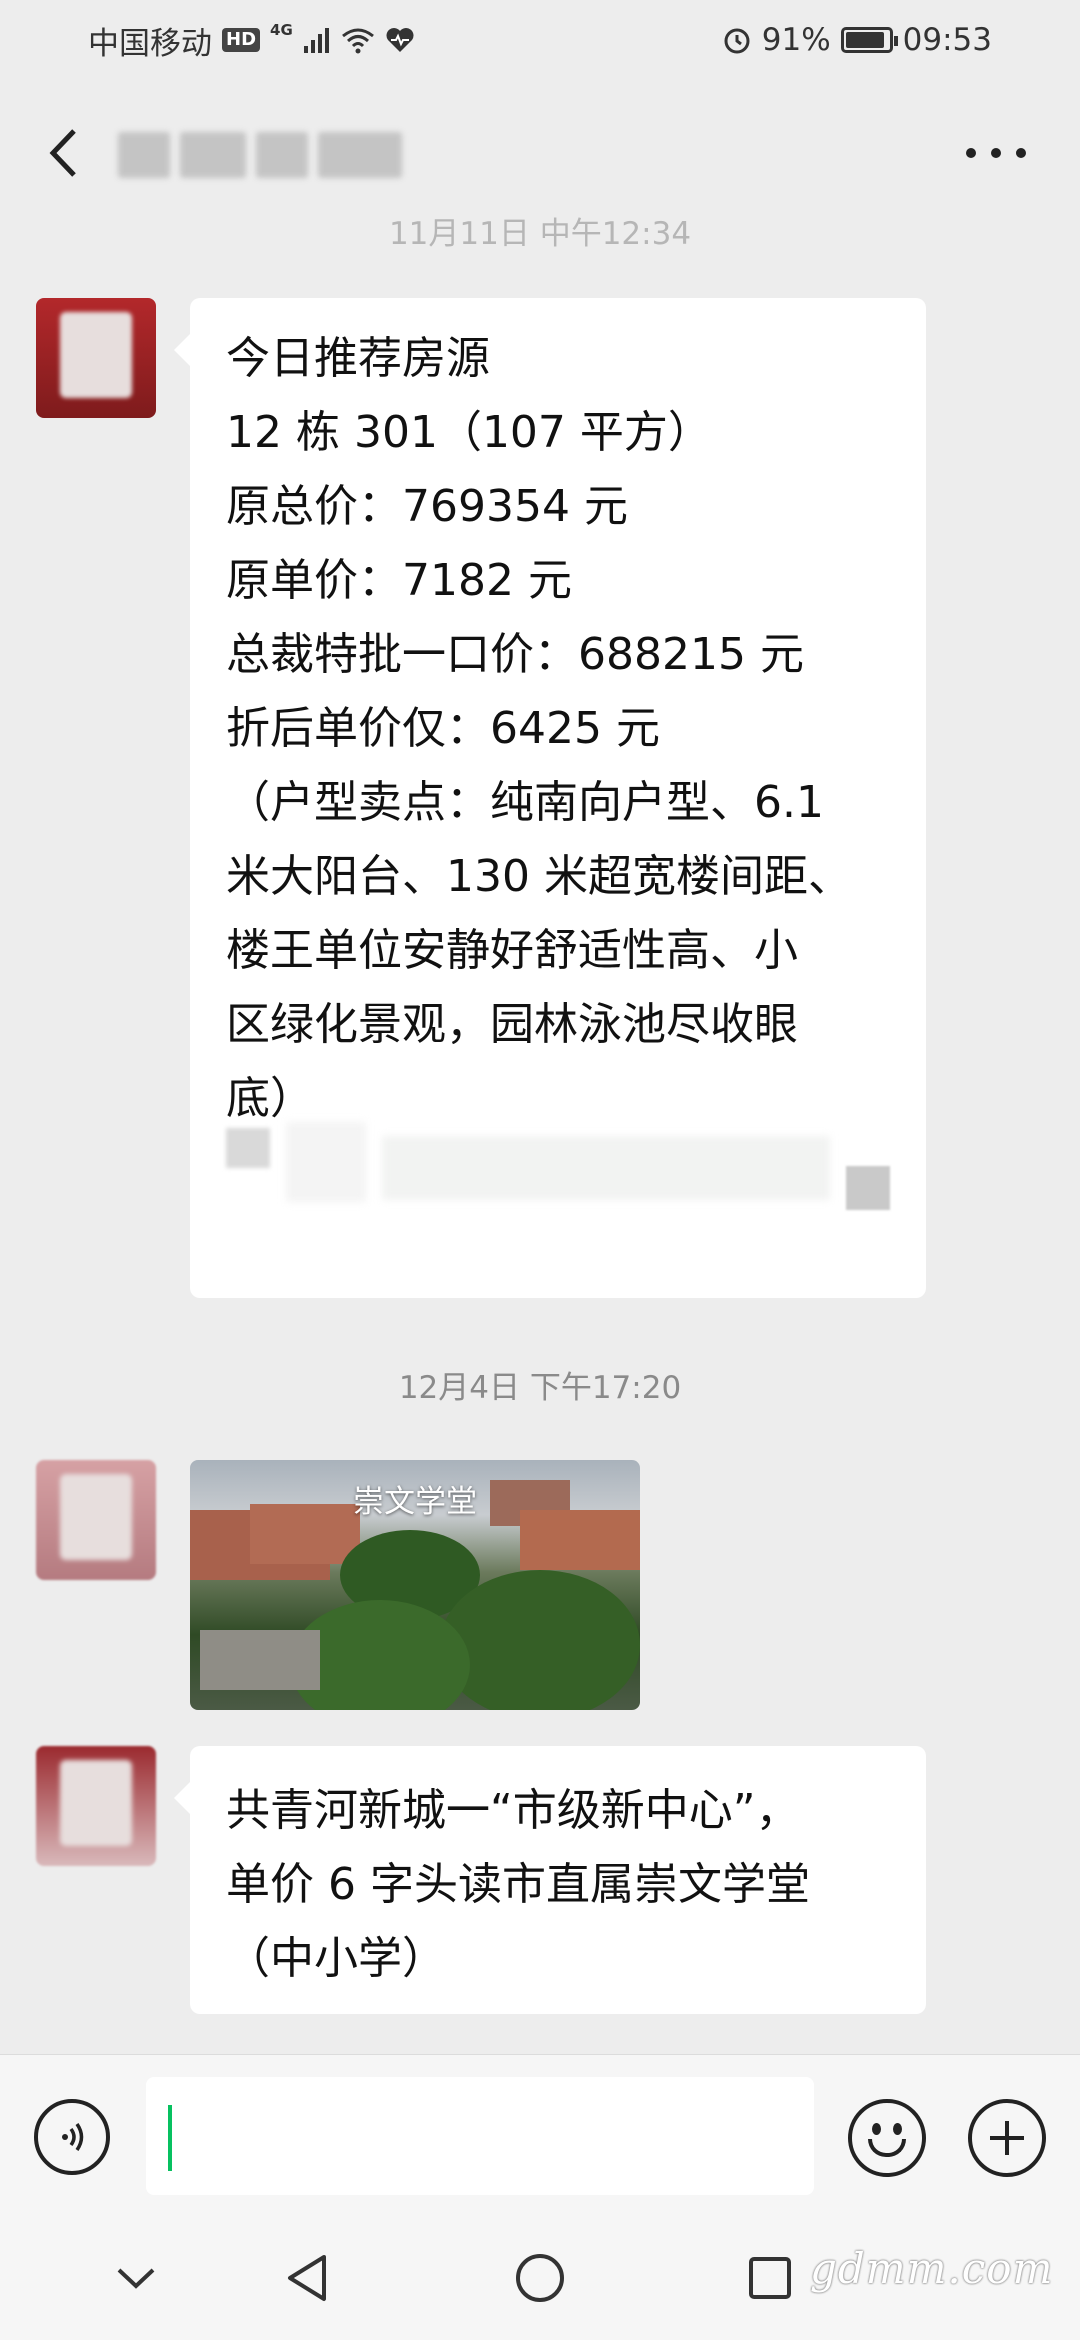 Image resolution: width=1080 pixels, height=2340 pixels. I want to click on wifi-icon, so click(357, 41).